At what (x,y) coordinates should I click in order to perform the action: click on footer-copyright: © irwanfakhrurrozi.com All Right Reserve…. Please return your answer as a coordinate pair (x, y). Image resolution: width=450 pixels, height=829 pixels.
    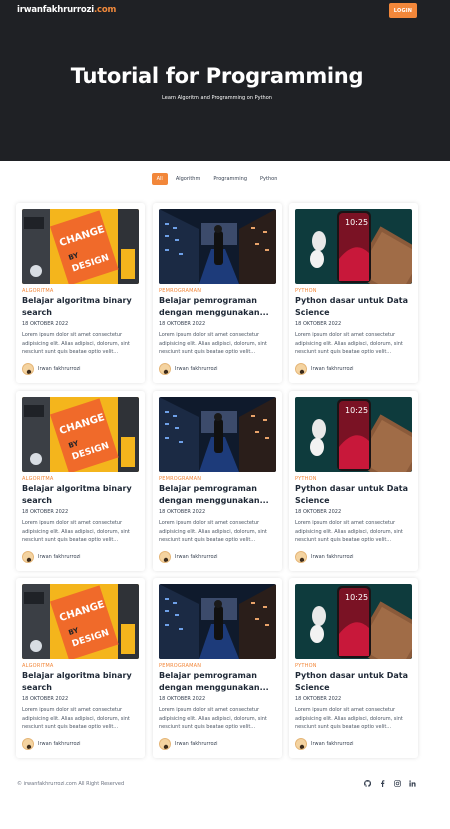
    Looking at the image, I should click on (71, 784).